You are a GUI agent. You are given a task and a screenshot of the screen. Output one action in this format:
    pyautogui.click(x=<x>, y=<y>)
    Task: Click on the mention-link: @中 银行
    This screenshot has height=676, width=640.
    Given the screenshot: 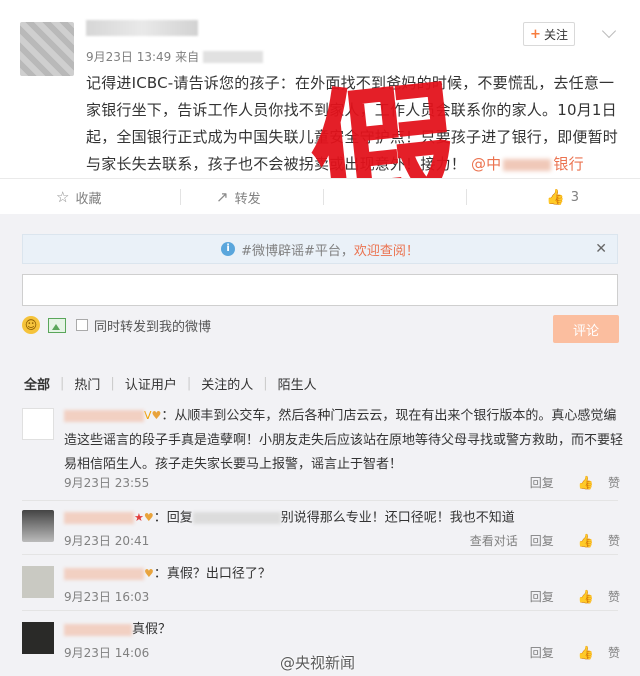 What is the action you would take?
    pyautogui.click(x=527, y=164)
    